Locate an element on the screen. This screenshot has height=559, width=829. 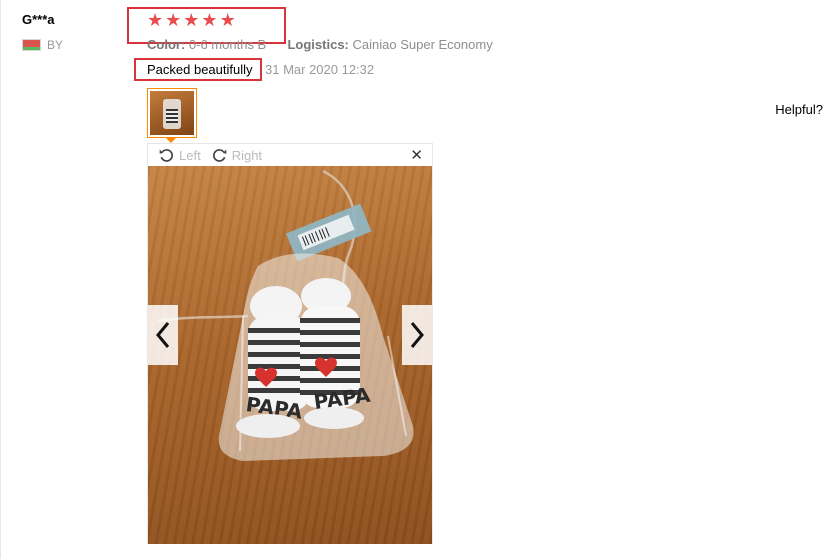
rotate-left-button: Left is located at coordinates (179, 155).